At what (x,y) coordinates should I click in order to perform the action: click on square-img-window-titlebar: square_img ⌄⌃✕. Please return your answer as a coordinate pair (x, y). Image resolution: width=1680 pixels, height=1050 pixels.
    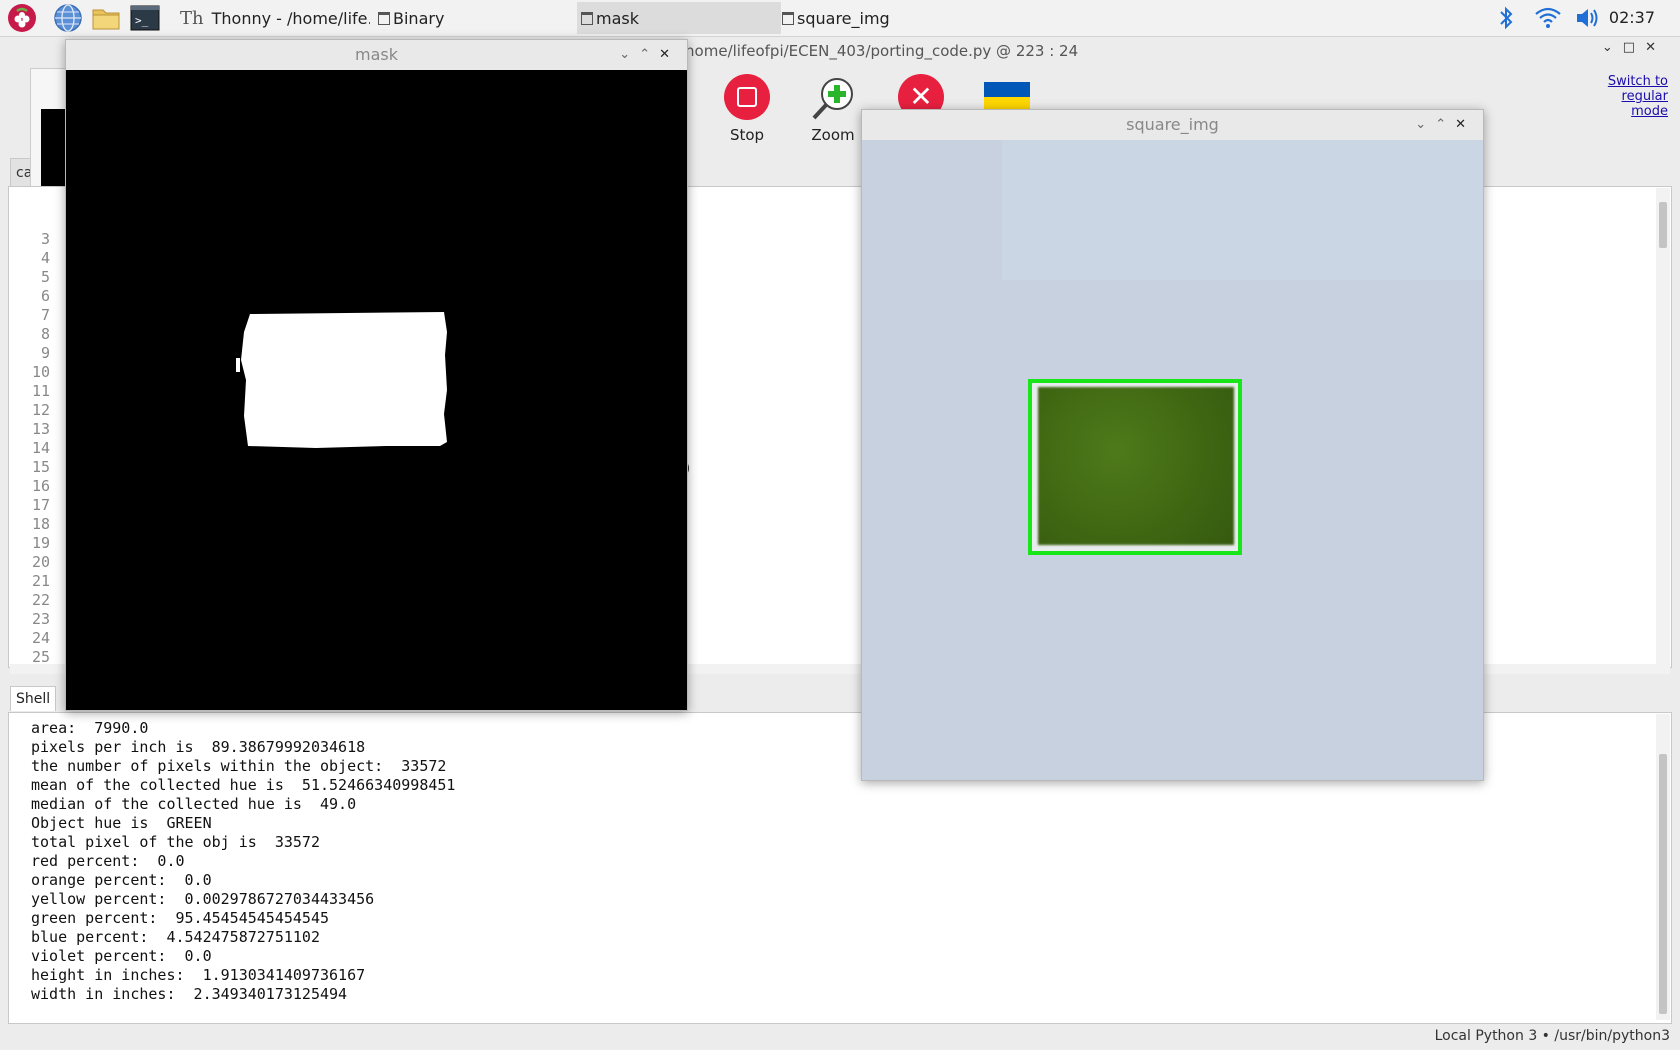
    Looking at the image, I should click on (1172, 125).